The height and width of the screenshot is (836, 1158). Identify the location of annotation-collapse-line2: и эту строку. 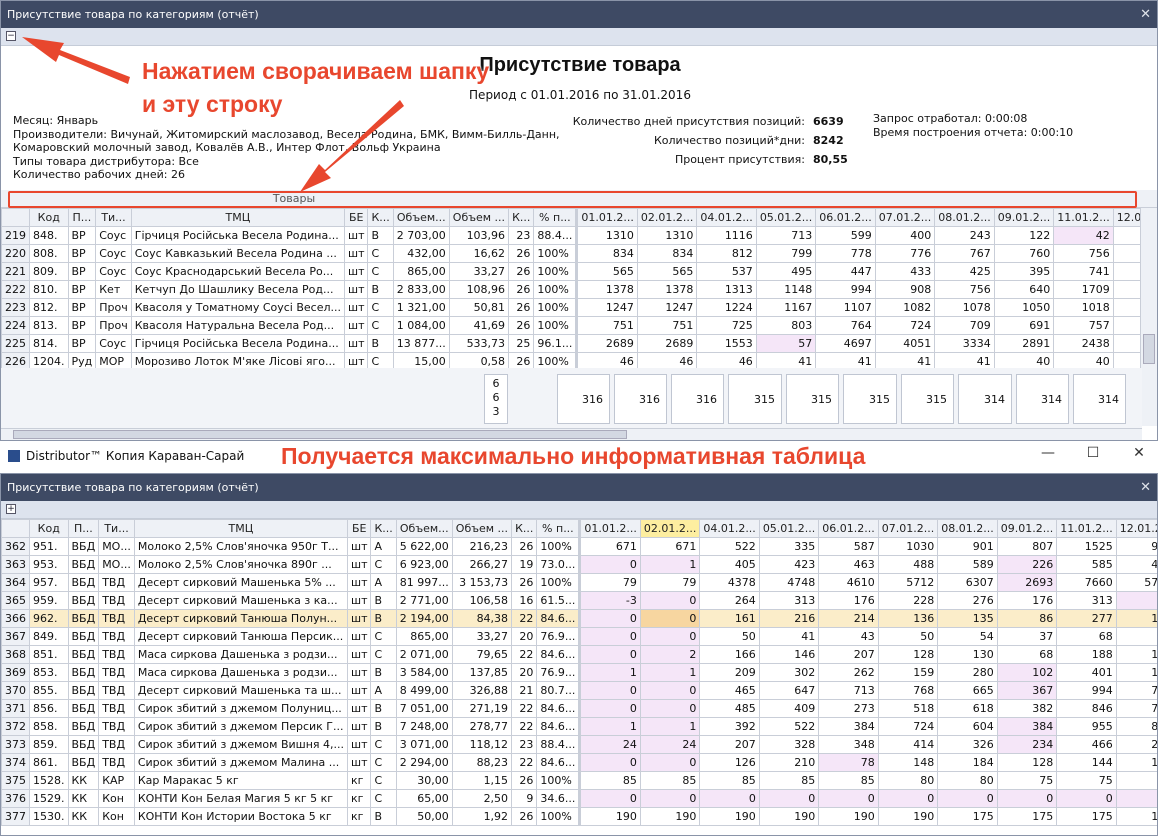
(212, 104).